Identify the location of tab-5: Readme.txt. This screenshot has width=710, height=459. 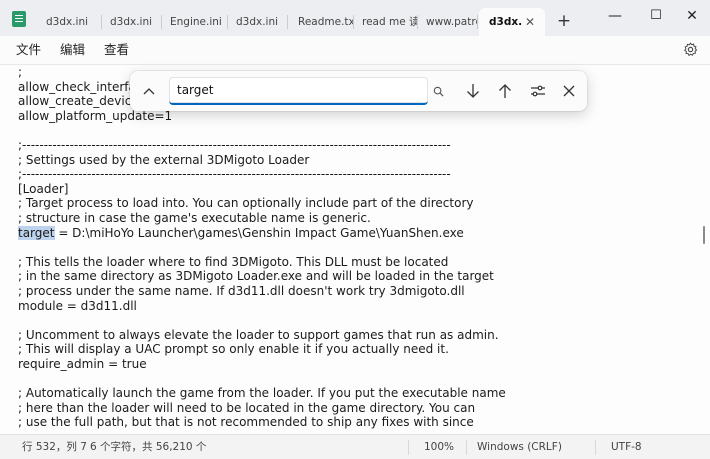
(322, 22).